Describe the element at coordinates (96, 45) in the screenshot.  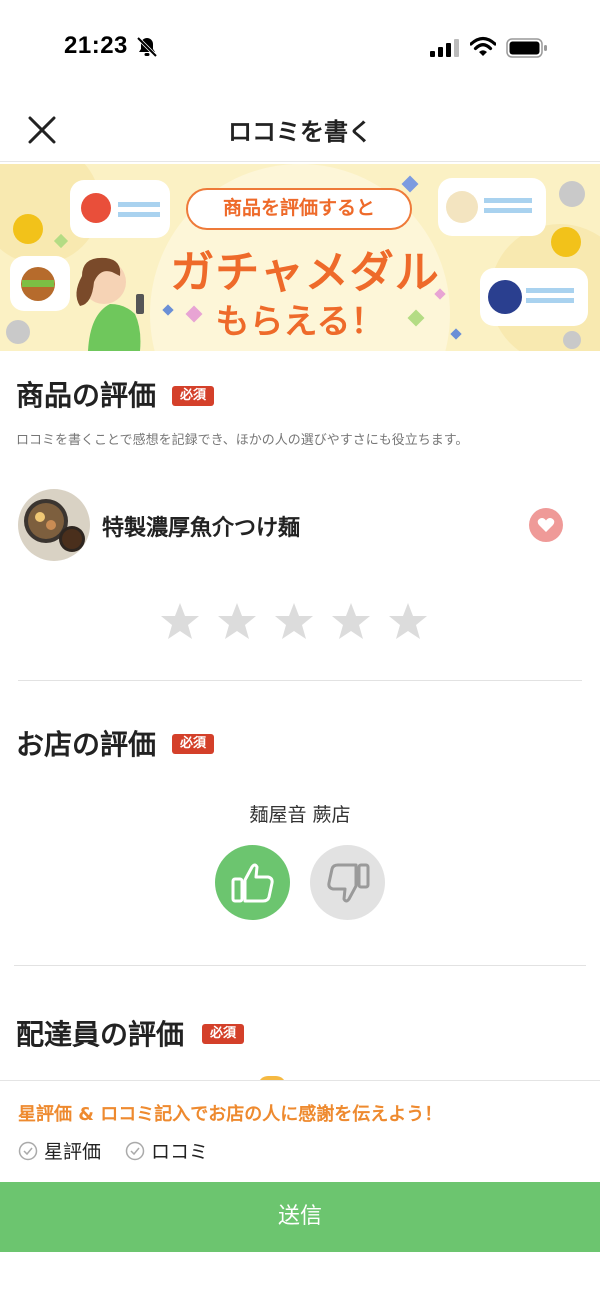
I see `status-time: 21:23` at that location.